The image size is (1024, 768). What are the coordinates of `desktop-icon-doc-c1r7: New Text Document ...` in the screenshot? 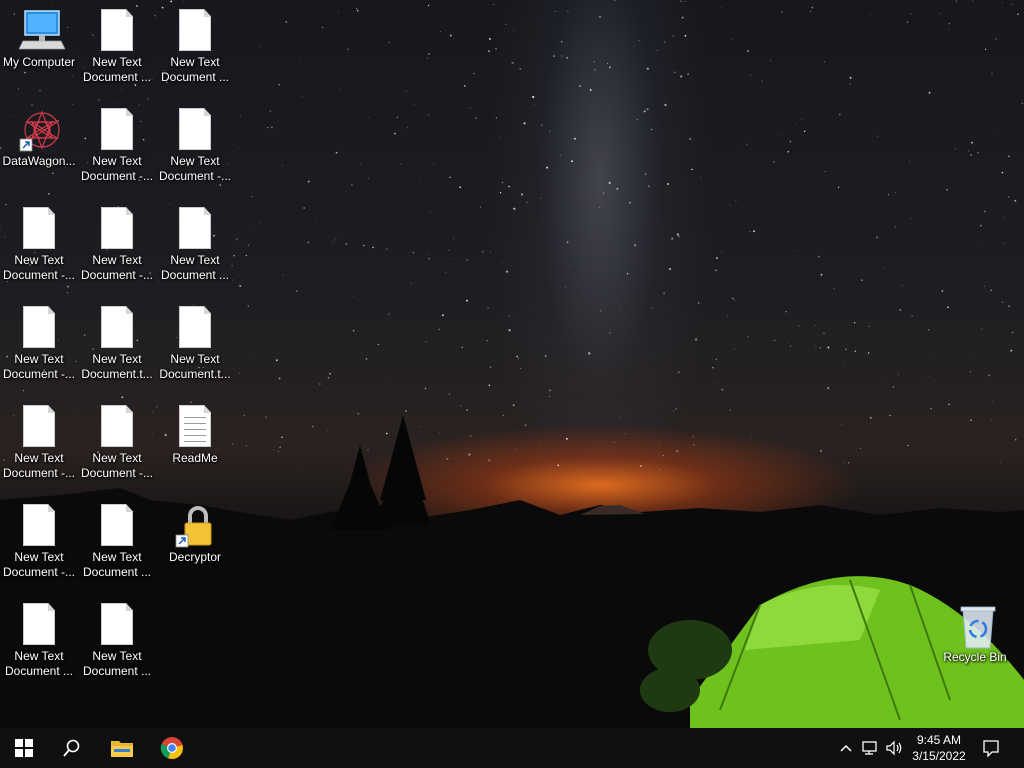 It's located at (39, 637).